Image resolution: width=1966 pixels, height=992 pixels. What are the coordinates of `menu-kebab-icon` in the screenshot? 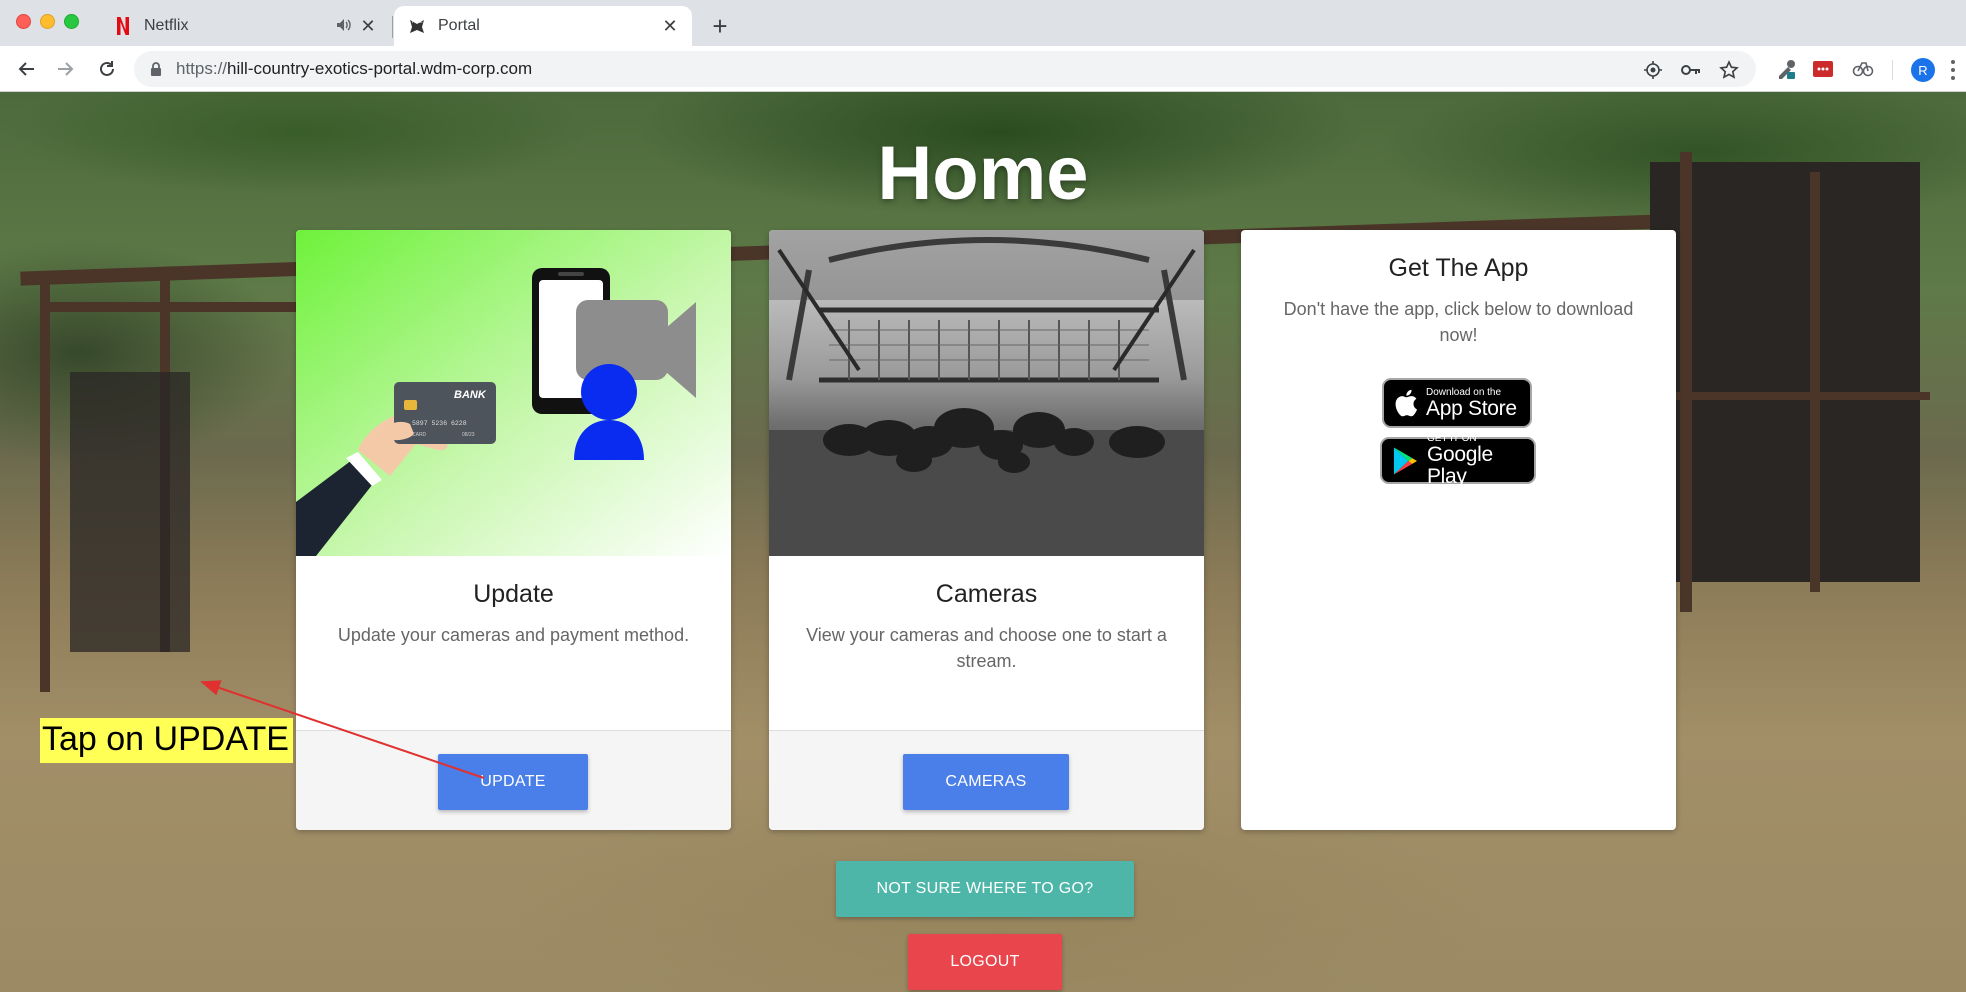 It's located at (1953, 70).